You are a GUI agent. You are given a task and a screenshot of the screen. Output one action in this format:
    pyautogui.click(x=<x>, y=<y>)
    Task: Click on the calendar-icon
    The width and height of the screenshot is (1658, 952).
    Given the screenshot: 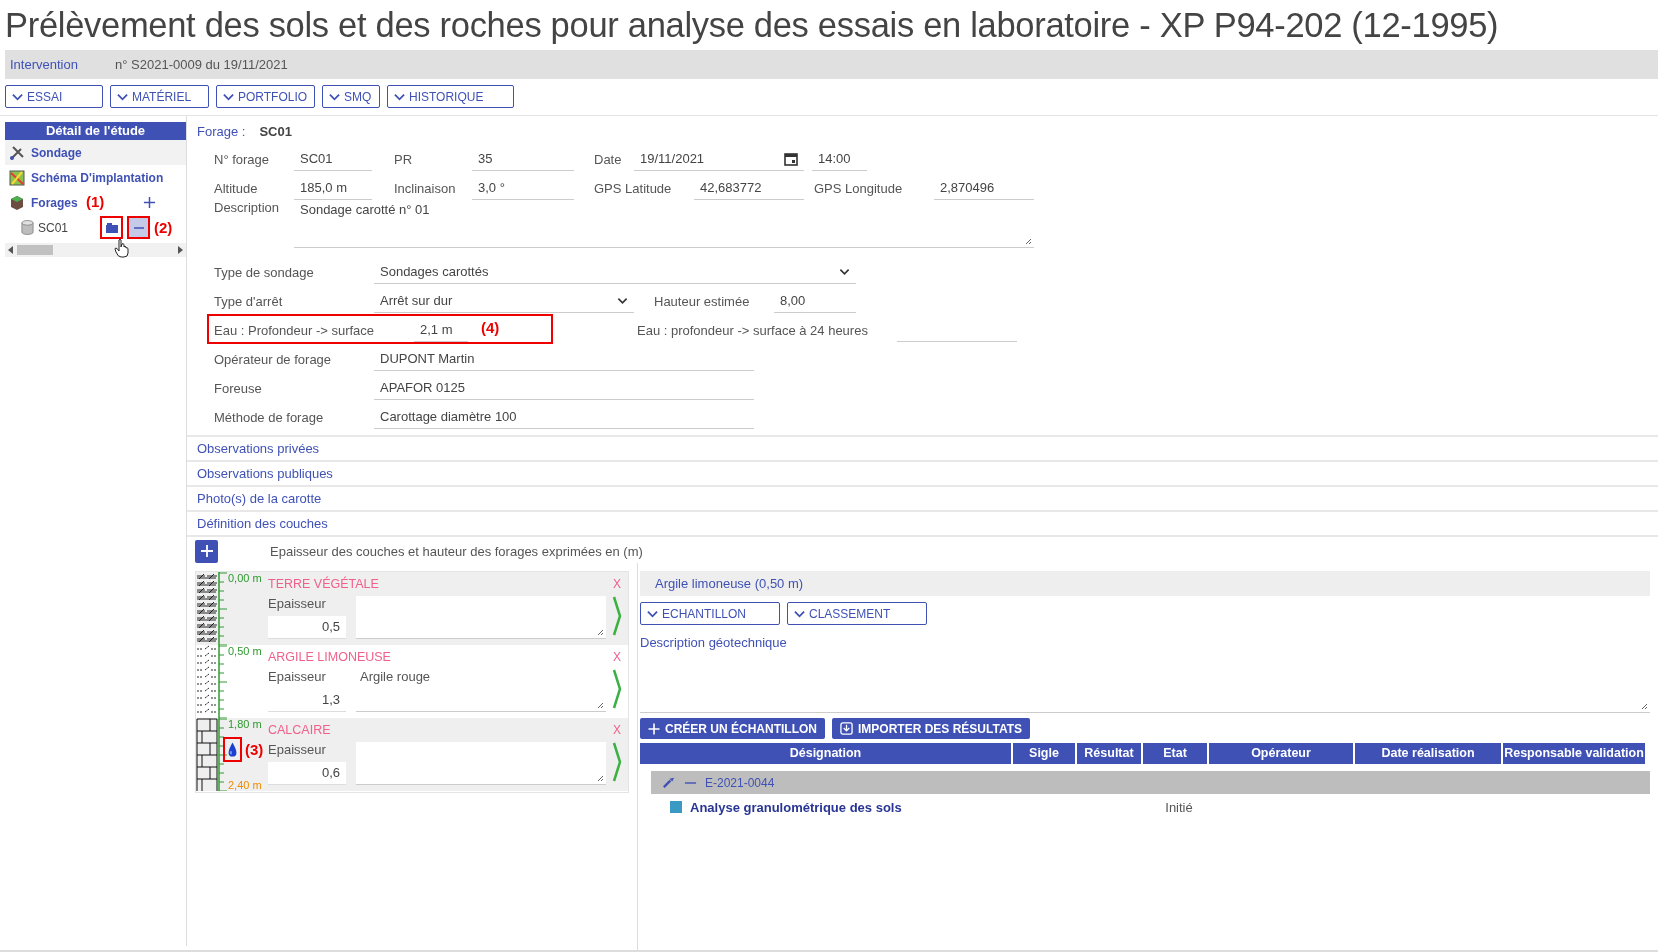 What is the action you would take?
    pyautogui.click(x=791, y=158)
    